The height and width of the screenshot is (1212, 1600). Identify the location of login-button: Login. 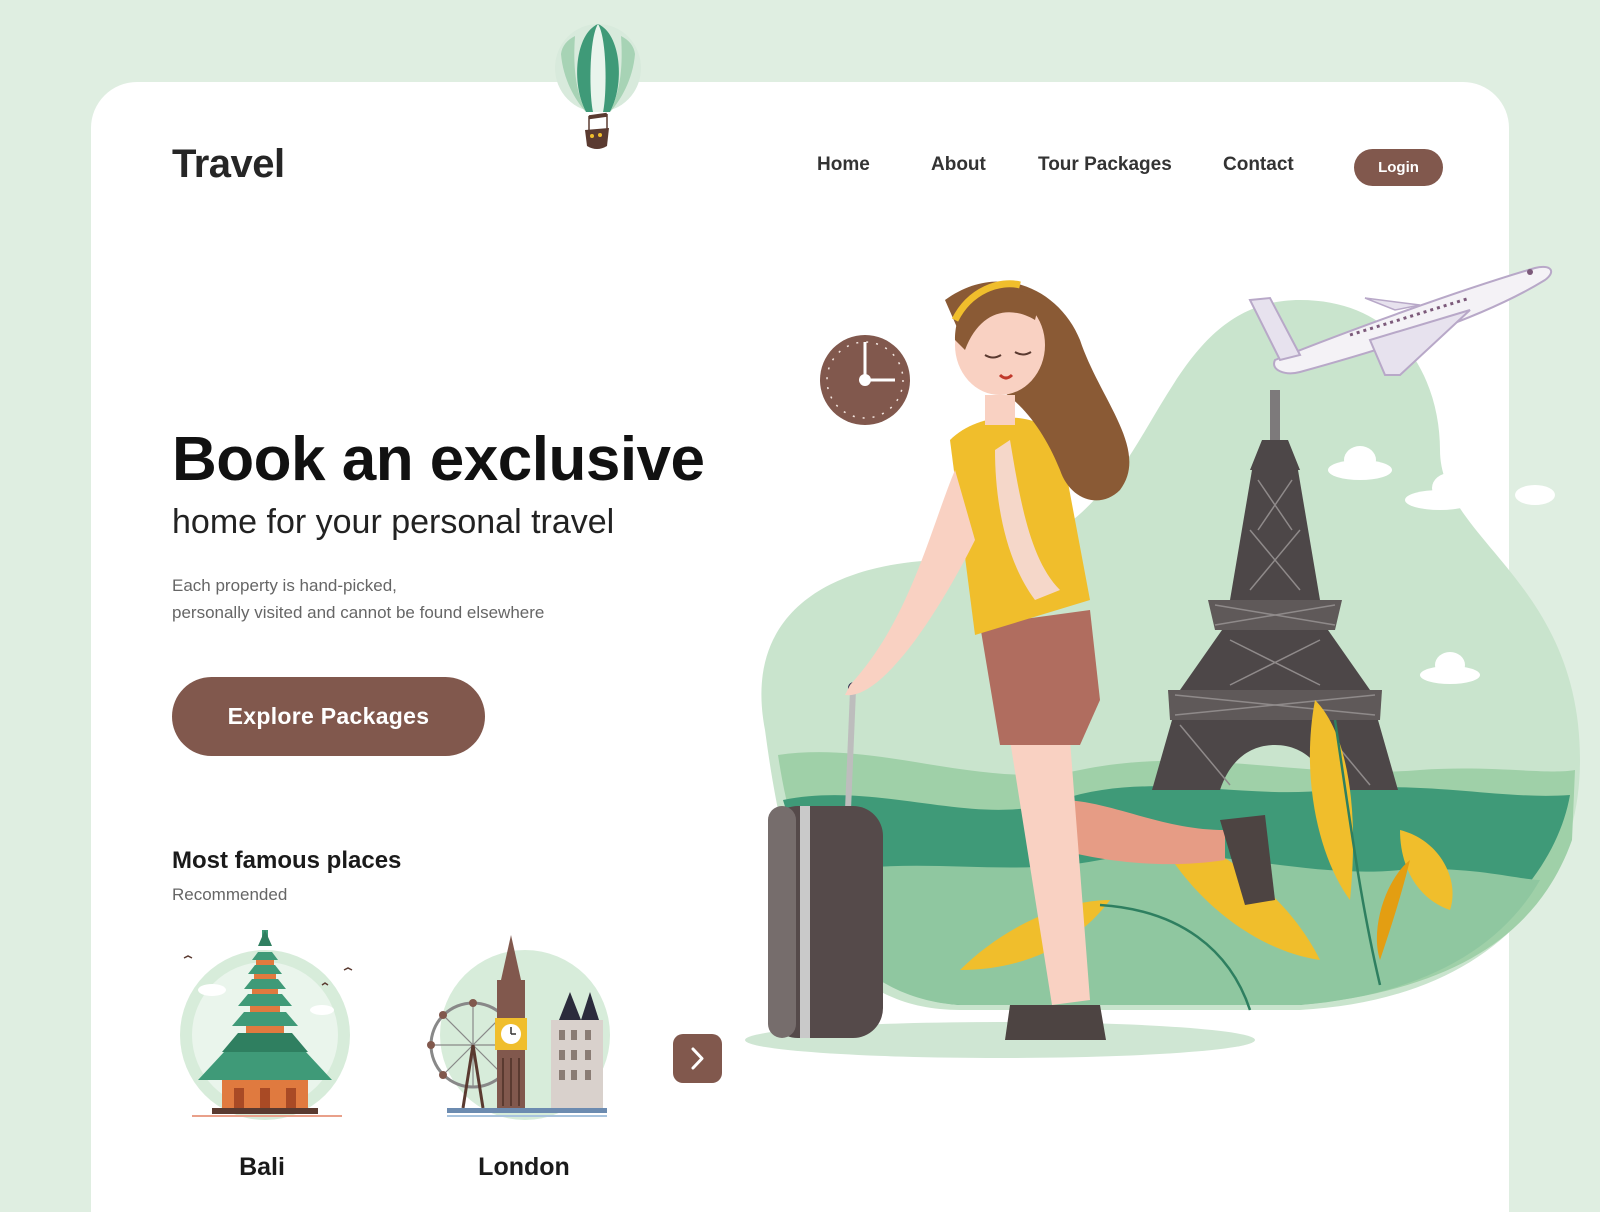
(1398, 167).